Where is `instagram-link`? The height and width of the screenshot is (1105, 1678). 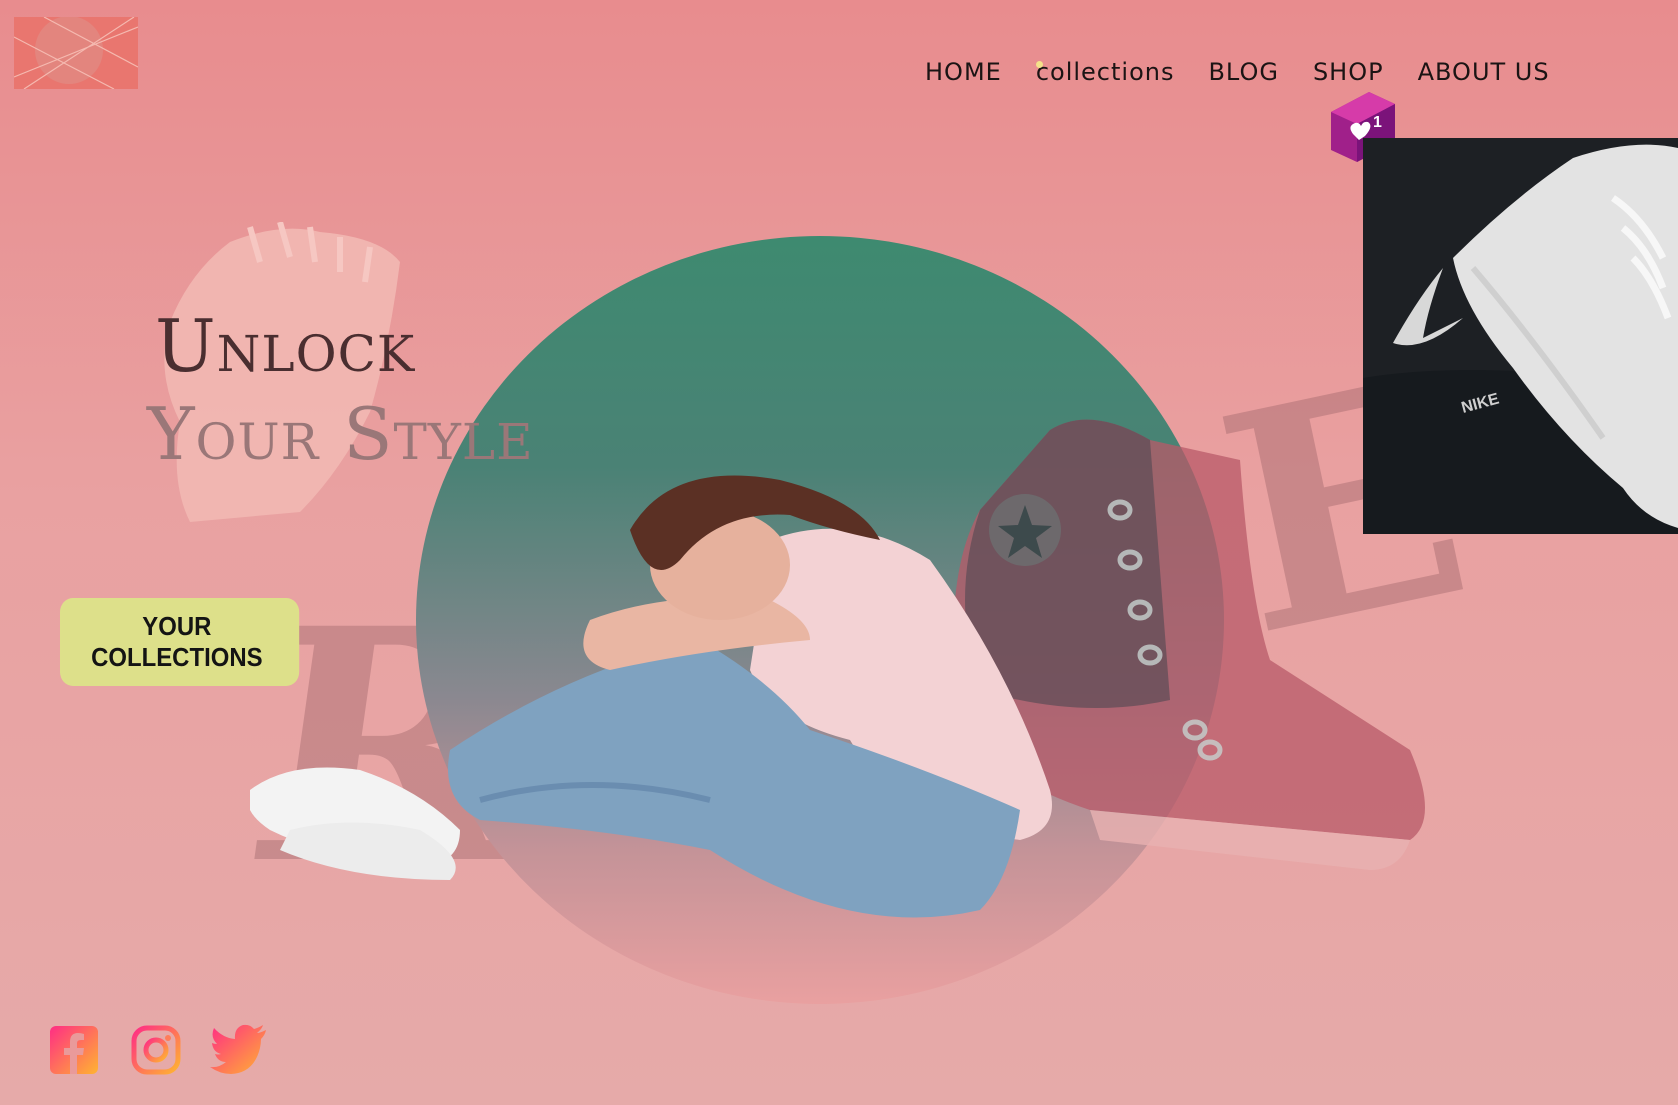
instagram-link is located at coordinates (156, 1052).